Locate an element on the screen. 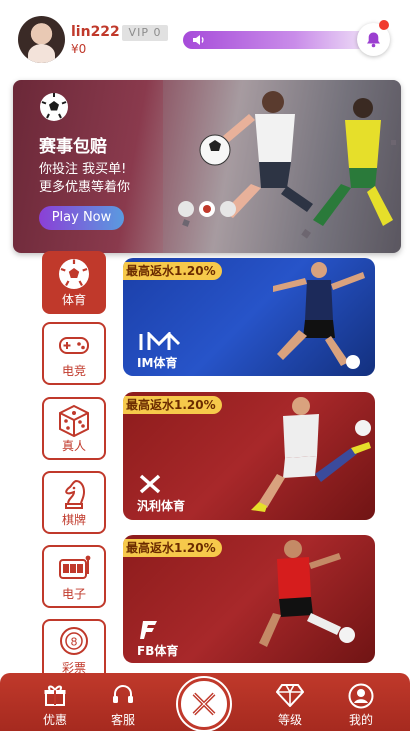 The width and height of the screenshot is (410, 731). user-icon is located at coordinates (361, 696).